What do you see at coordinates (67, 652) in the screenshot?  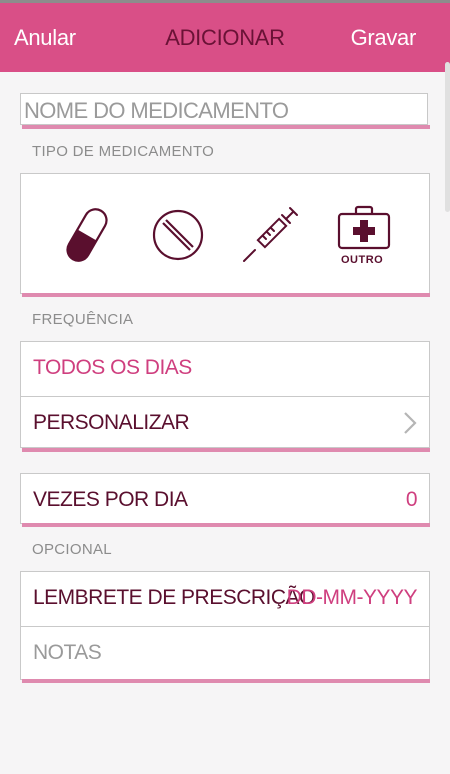 I see `notes-placeholder: NOTAS` at bounding box center [67, 652].